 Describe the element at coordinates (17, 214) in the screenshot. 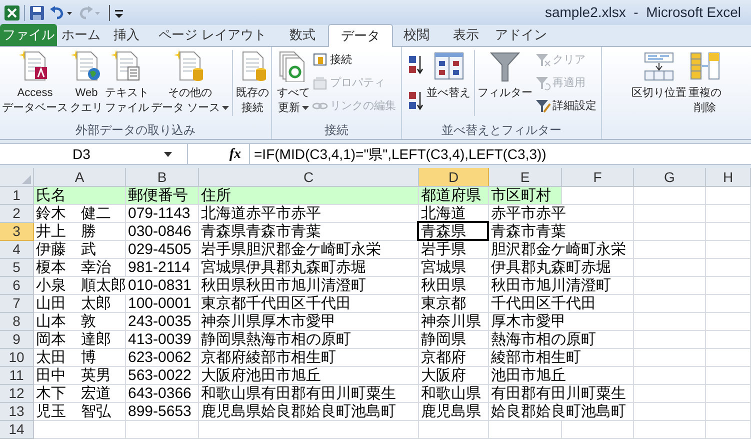

I see `row-header: 2` at that location.